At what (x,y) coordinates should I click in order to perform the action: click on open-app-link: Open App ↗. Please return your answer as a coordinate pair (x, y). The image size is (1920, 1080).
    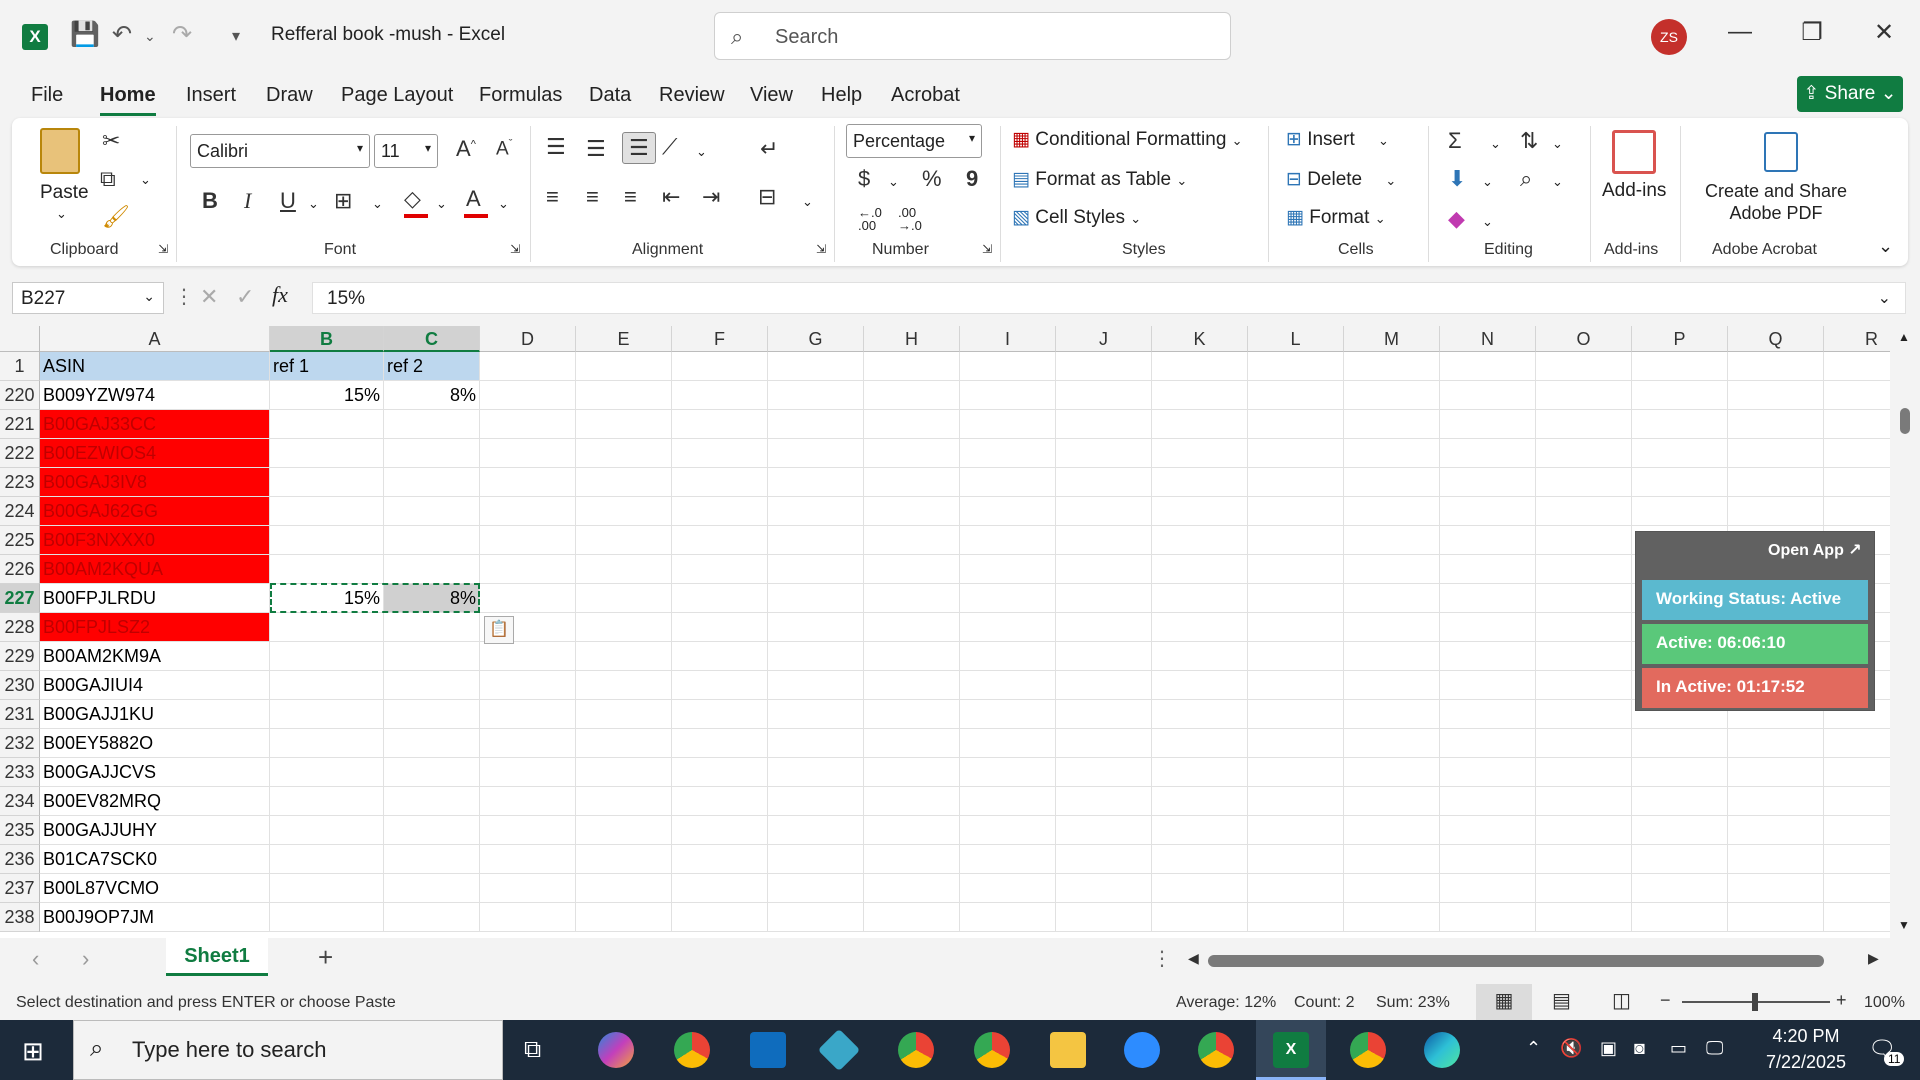
    Looking at the image, I should click on (1815, 550).